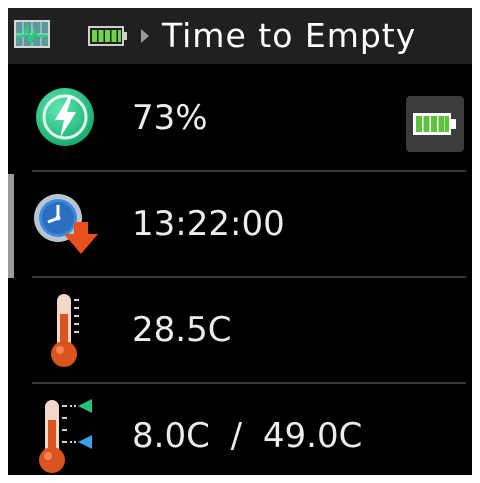  I want to click on charge-value: 73%, so click(170, 118).